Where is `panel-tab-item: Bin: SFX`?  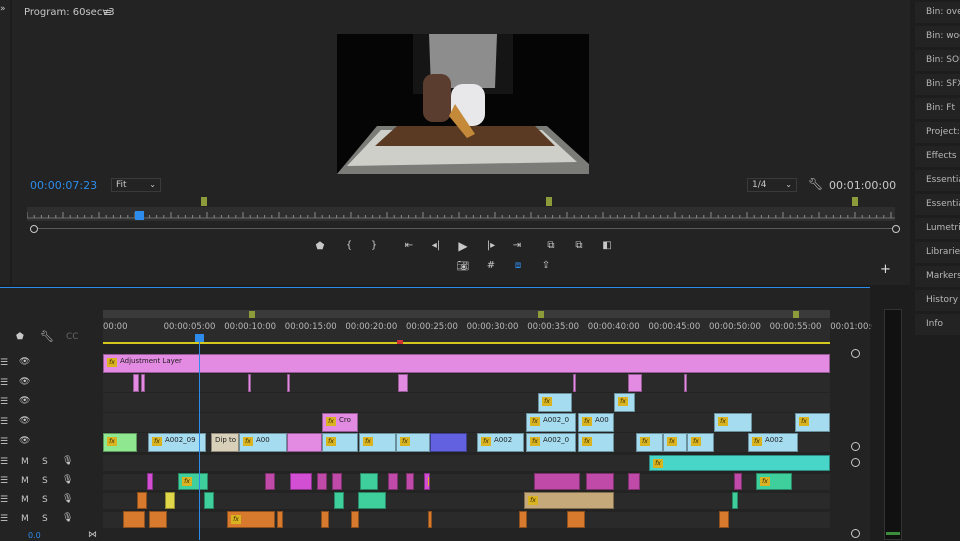 panel-tab-item: Bin: SFX is located at coordinates (937, 84).